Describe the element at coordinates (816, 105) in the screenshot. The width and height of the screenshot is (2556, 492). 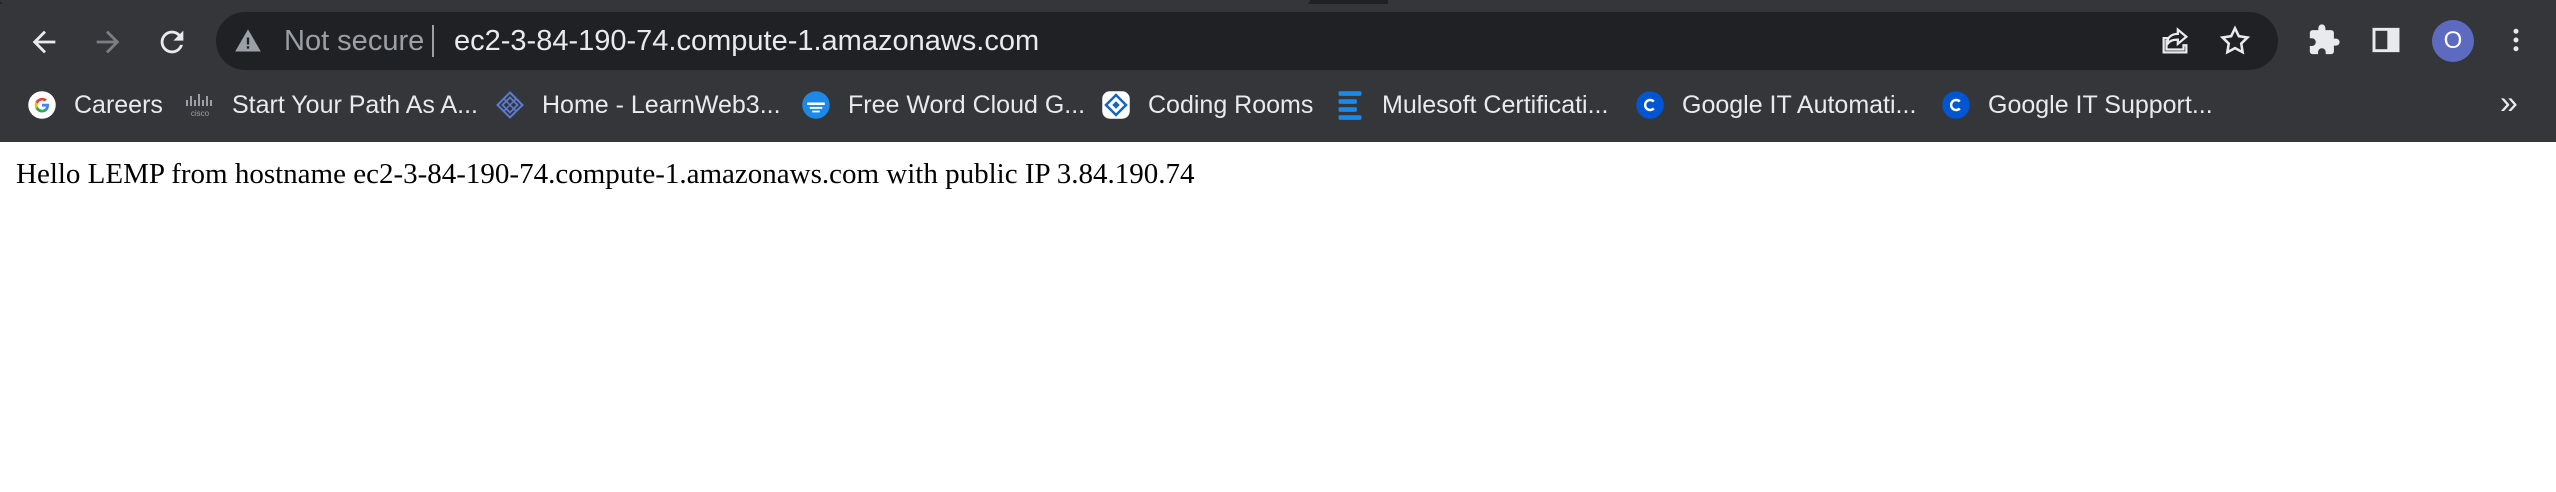
I see `wordcloud-icon` at that location.